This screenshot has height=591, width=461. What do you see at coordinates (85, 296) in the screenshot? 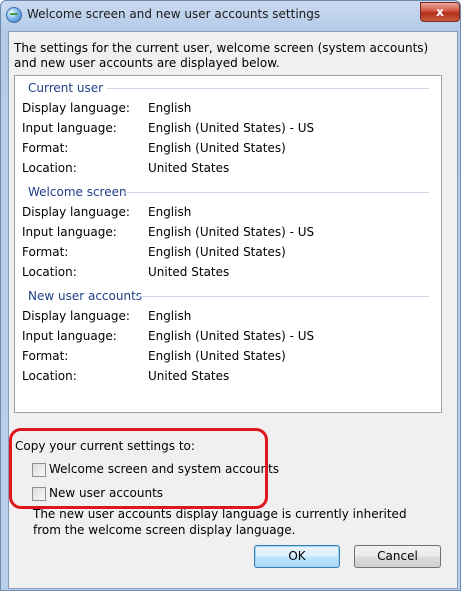
I see `section-header-new-user-accounts: New user accounts` at bounding box center [85, 296].